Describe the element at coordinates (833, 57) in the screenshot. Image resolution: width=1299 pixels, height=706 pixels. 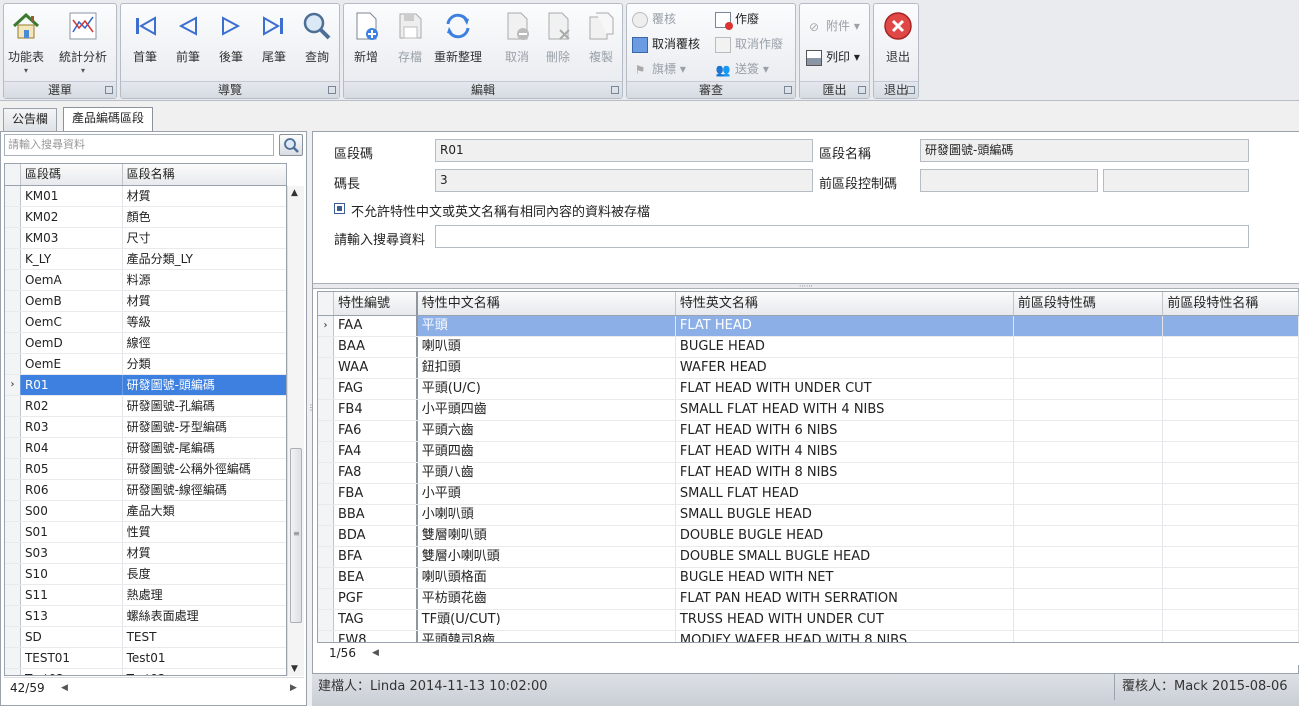
I see `print-button: 列印 ▾` at that location.